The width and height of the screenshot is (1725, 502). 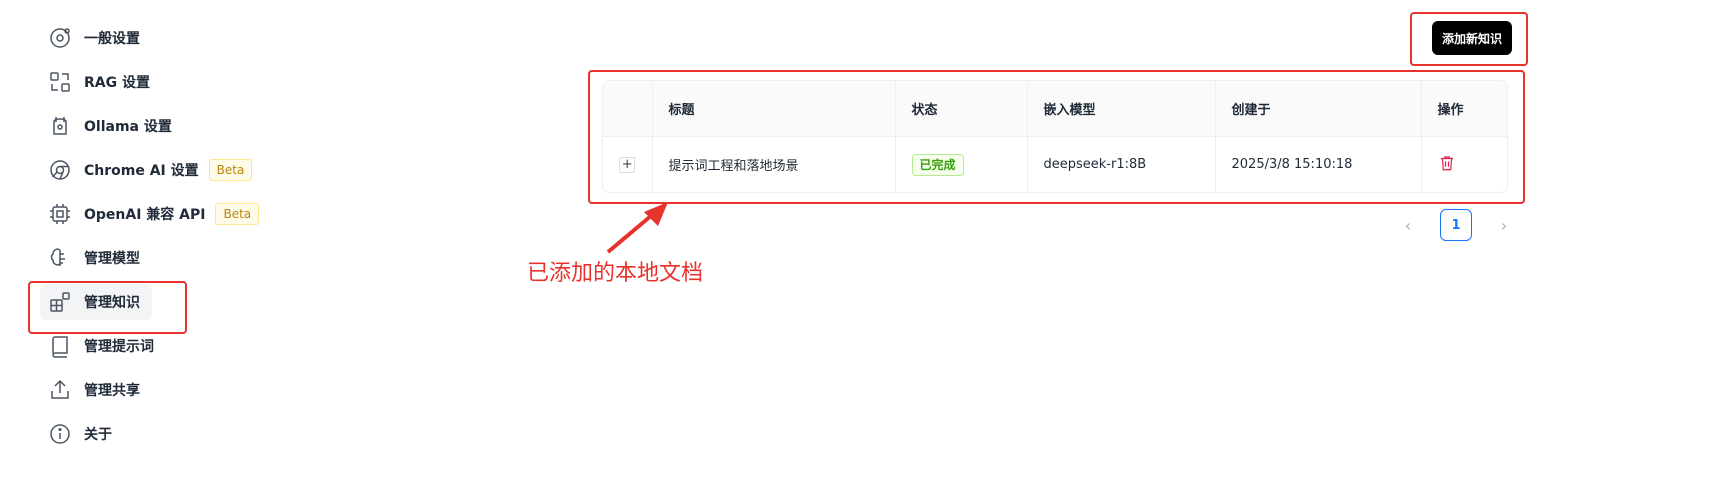 What do you see at coordinates (60, 390) in the screenshot?
I see `share-icon` at bounding box center [60, 390].